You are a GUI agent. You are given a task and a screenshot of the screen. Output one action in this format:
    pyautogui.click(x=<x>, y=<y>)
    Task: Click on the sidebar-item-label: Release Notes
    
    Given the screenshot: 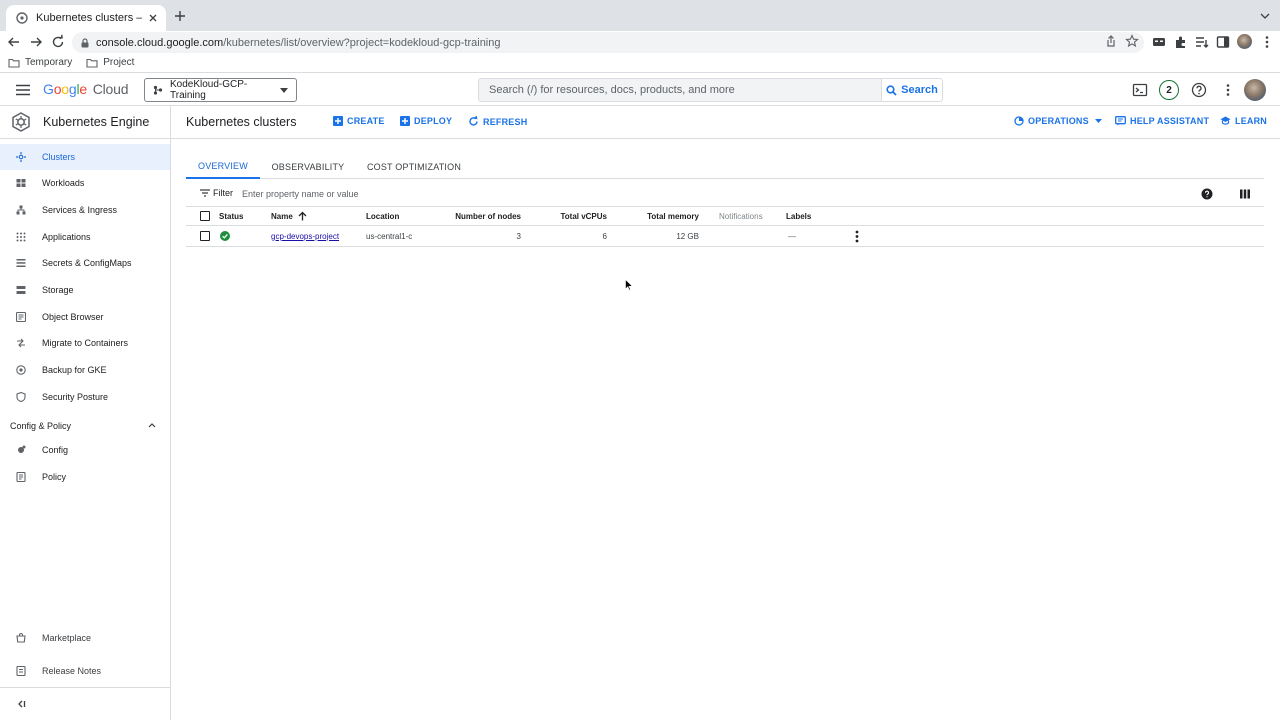 What is the action you would take?
    pyautogui.click(x=72, y=671)
    